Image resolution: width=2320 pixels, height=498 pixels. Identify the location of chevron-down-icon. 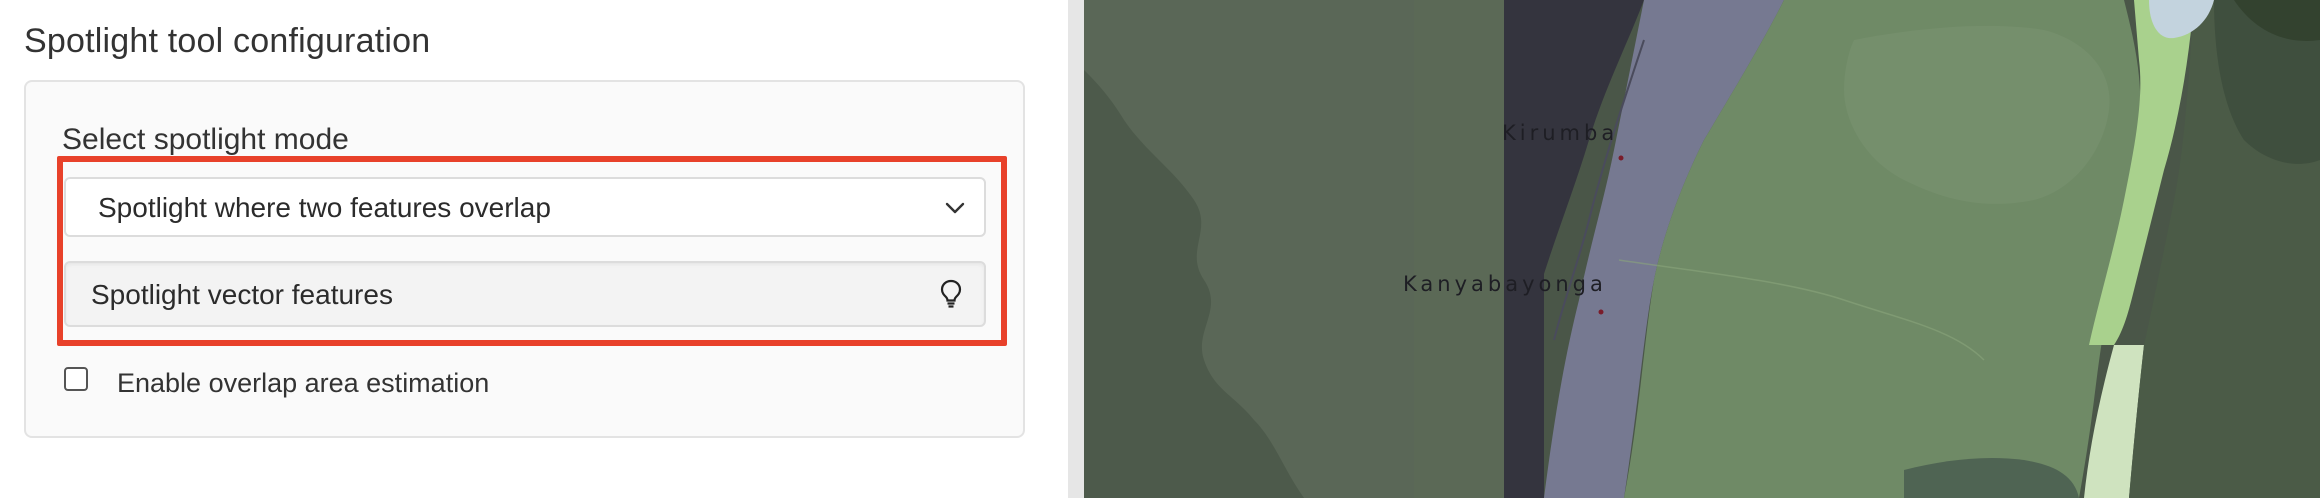
(955, 208).